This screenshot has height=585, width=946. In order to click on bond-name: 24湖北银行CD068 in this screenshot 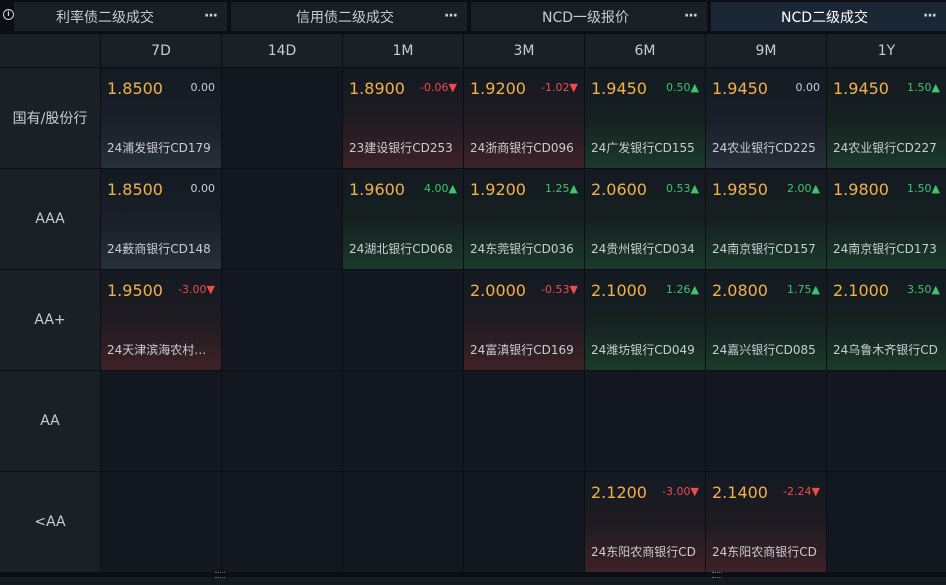, I will do `click(401, 249)`.